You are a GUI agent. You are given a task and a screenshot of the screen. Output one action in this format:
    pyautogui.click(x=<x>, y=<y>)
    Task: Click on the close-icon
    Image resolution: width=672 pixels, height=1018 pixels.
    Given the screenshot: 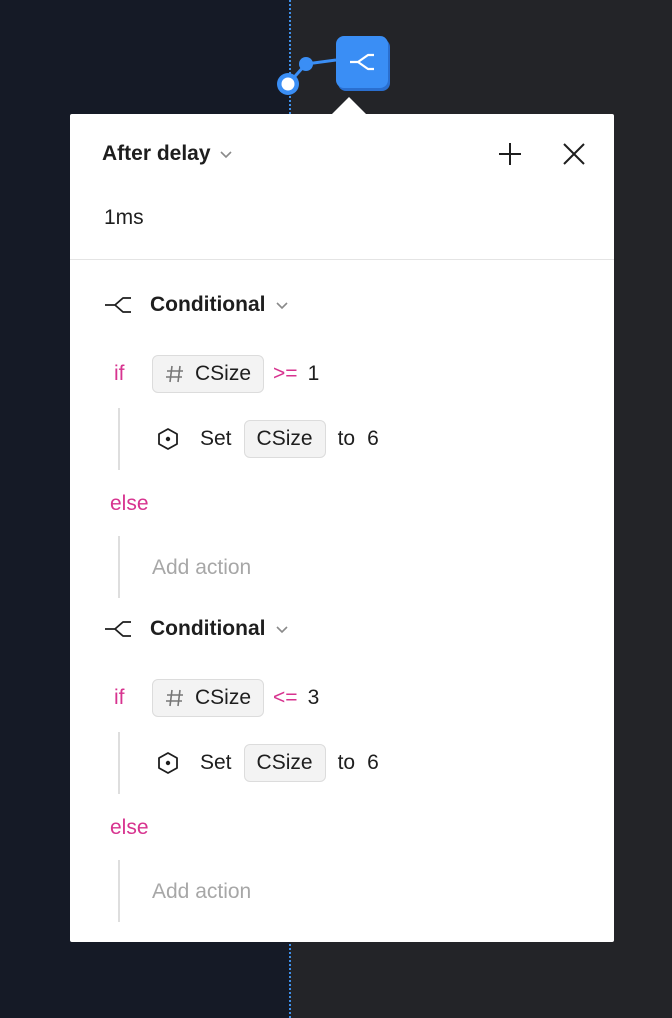 What is the action you would take?
    pyautogui.click(x=574, y=154)
    